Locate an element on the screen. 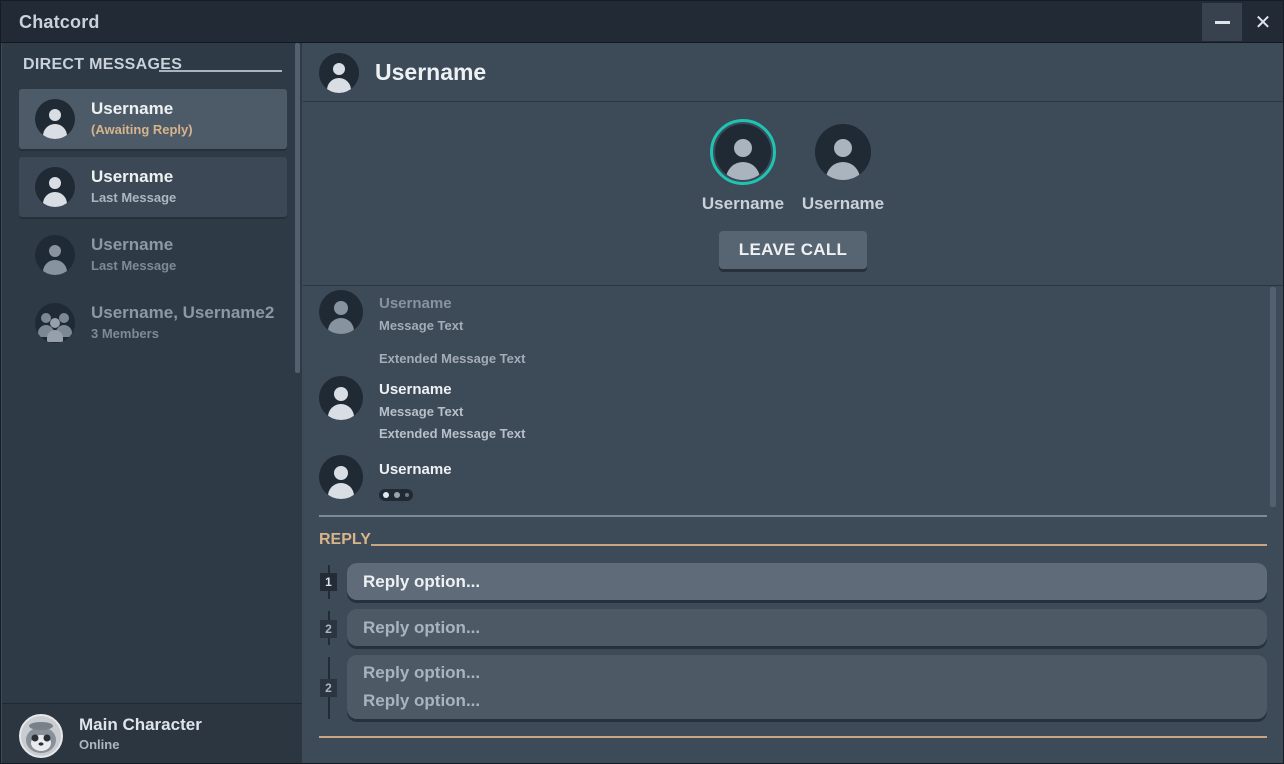 Image resolution: width=1284 pixels, height=764 pixels. current-user-panel: Main Character Online is located at coordinates (152, 733).